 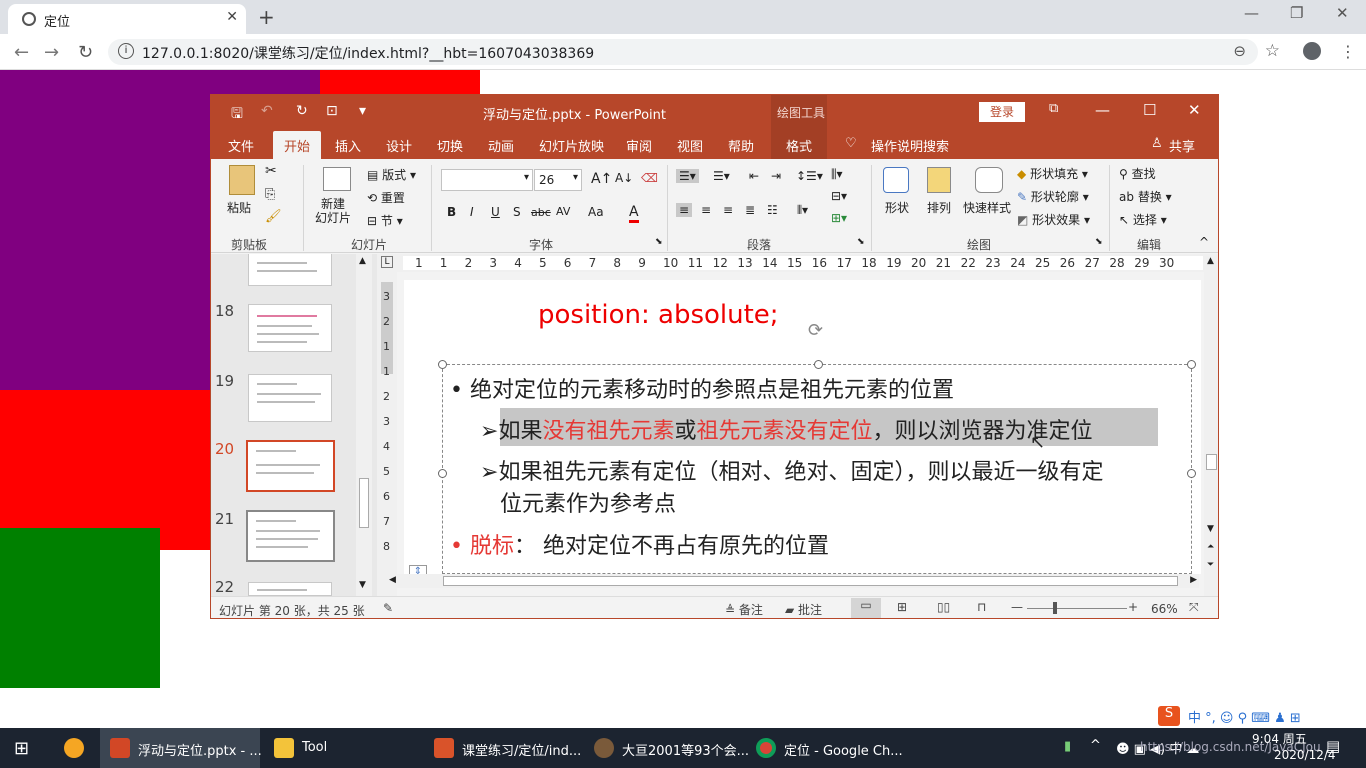 What do you see at coordinates (1333, 746) in the screenshot?
I see `notification-icon: ▤` at bounding box center [1333, 746].